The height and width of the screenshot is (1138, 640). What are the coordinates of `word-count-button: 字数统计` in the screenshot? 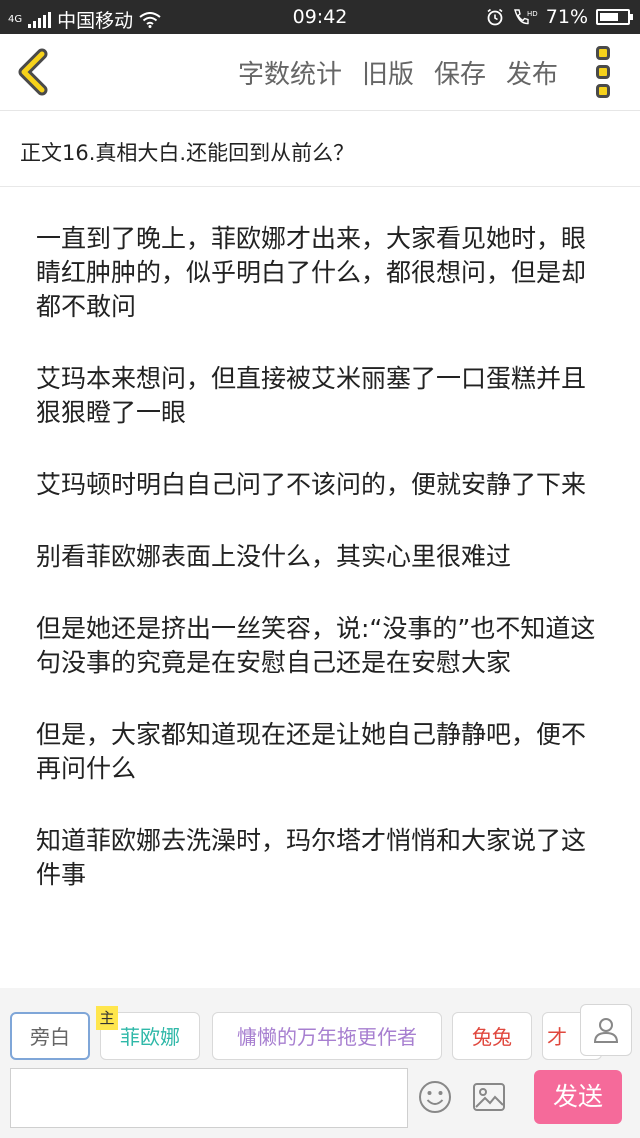 It's located at (290, 72).